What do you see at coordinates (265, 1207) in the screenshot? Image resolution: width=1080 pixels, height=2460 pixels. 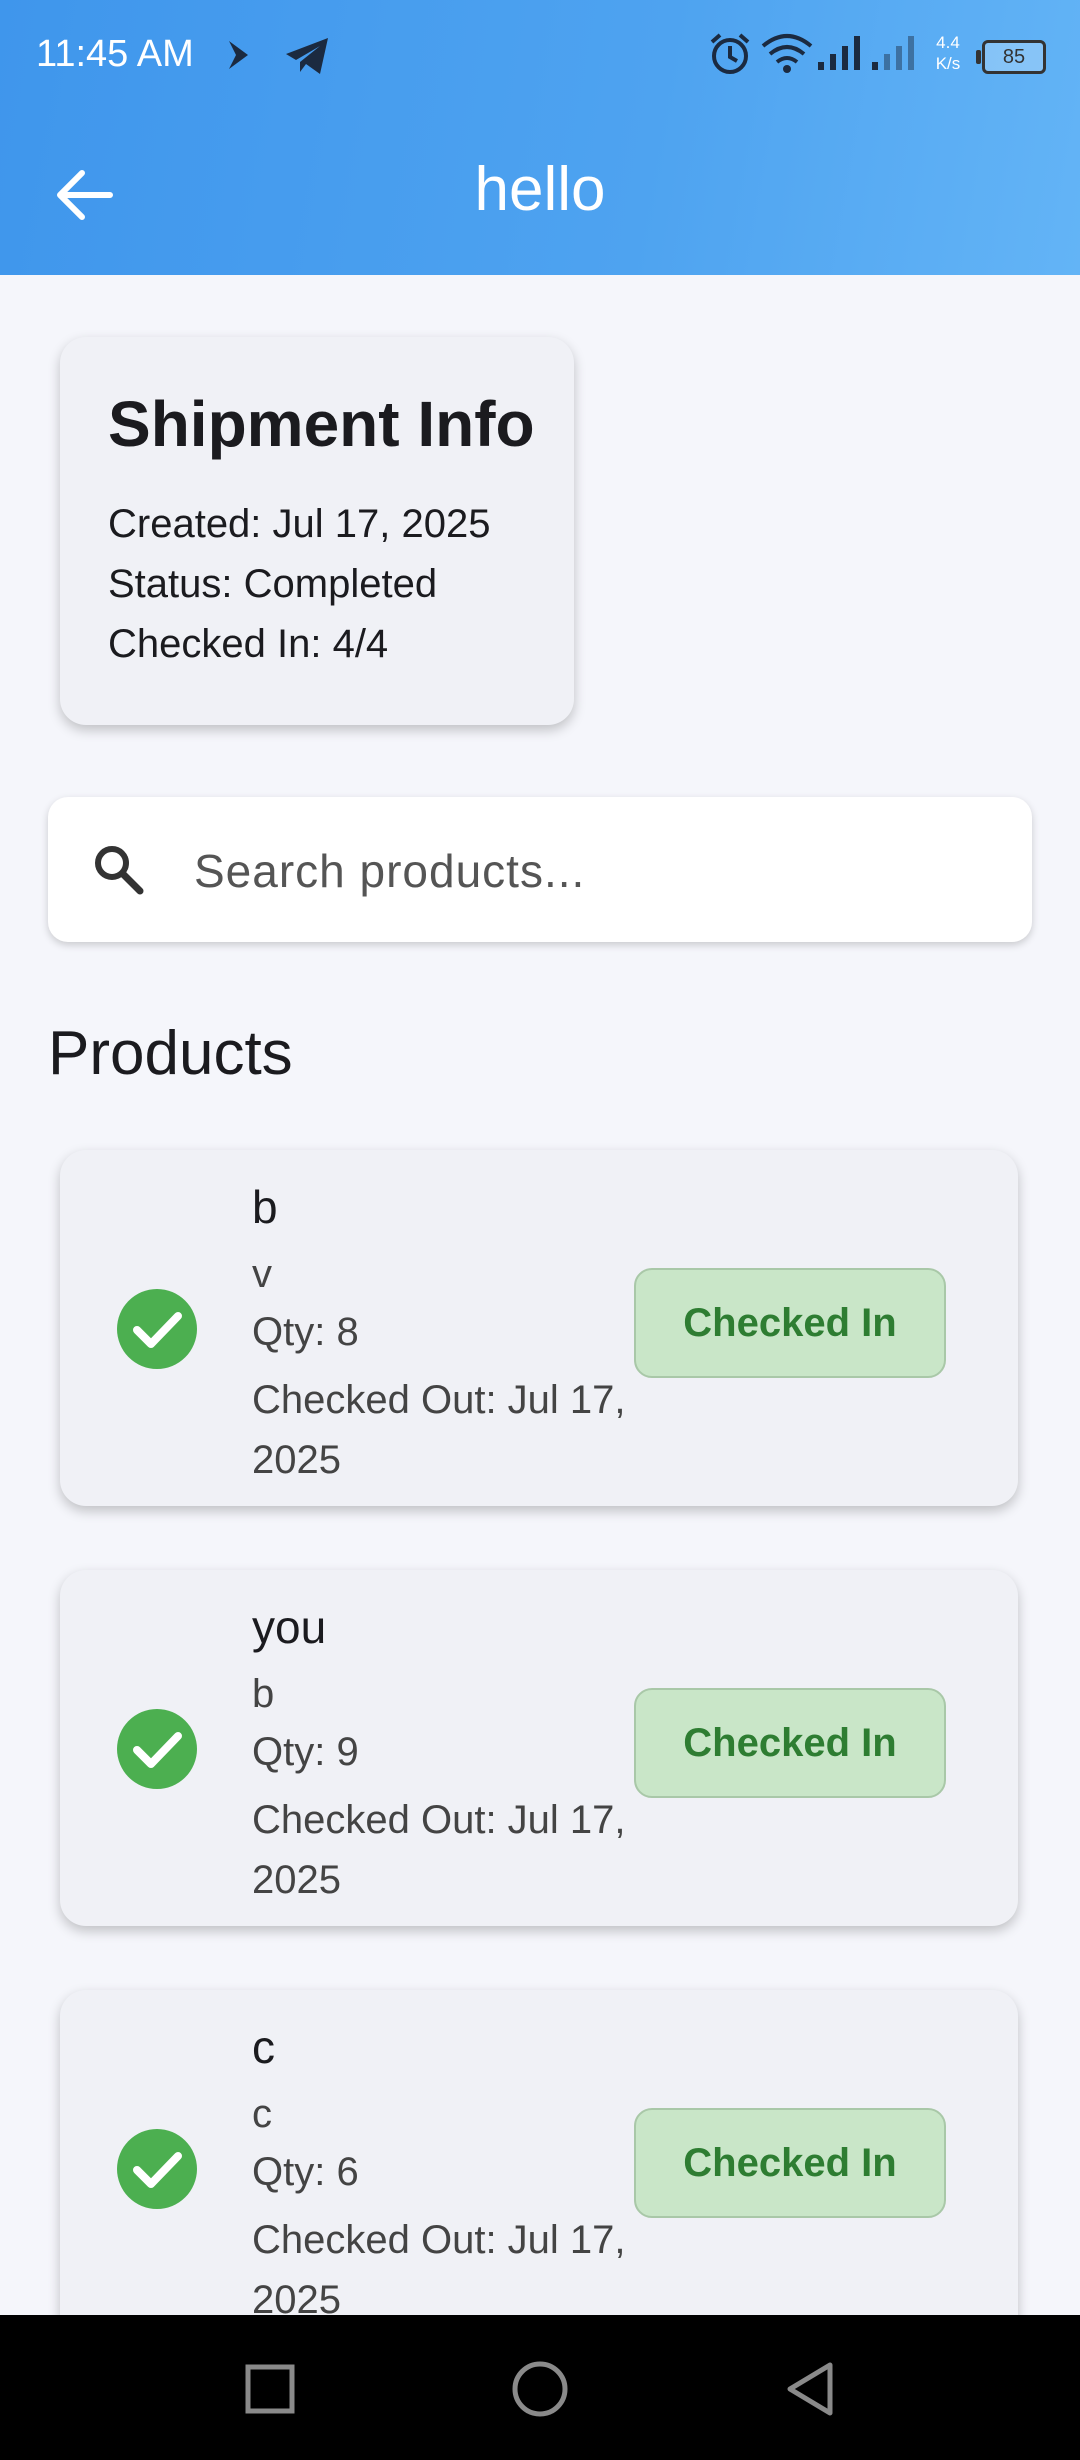 I see `product-name: b` at bounding box center [265, 1207].